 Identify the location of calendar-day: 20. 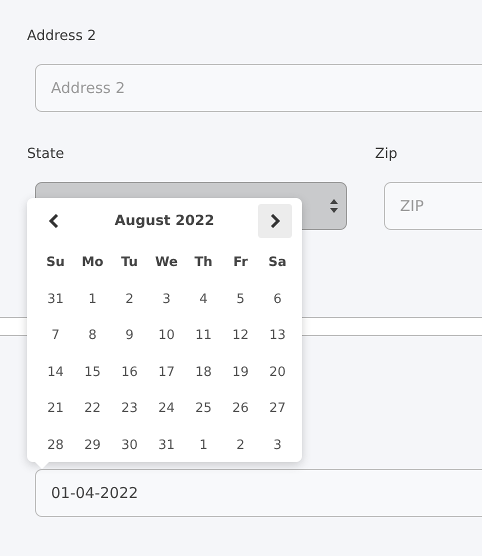
(277, 372).